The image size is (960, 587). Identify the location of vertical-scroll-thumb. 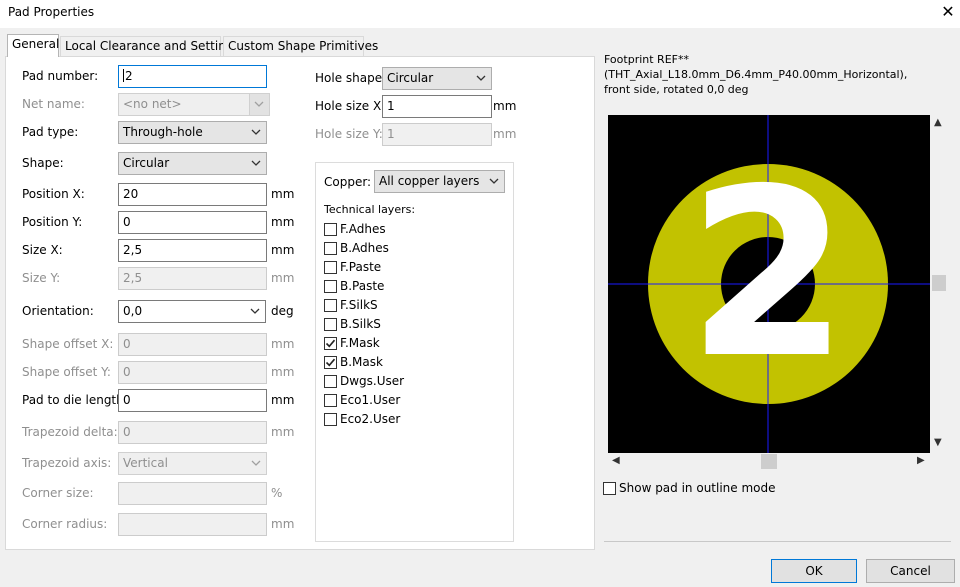
(939, 283).